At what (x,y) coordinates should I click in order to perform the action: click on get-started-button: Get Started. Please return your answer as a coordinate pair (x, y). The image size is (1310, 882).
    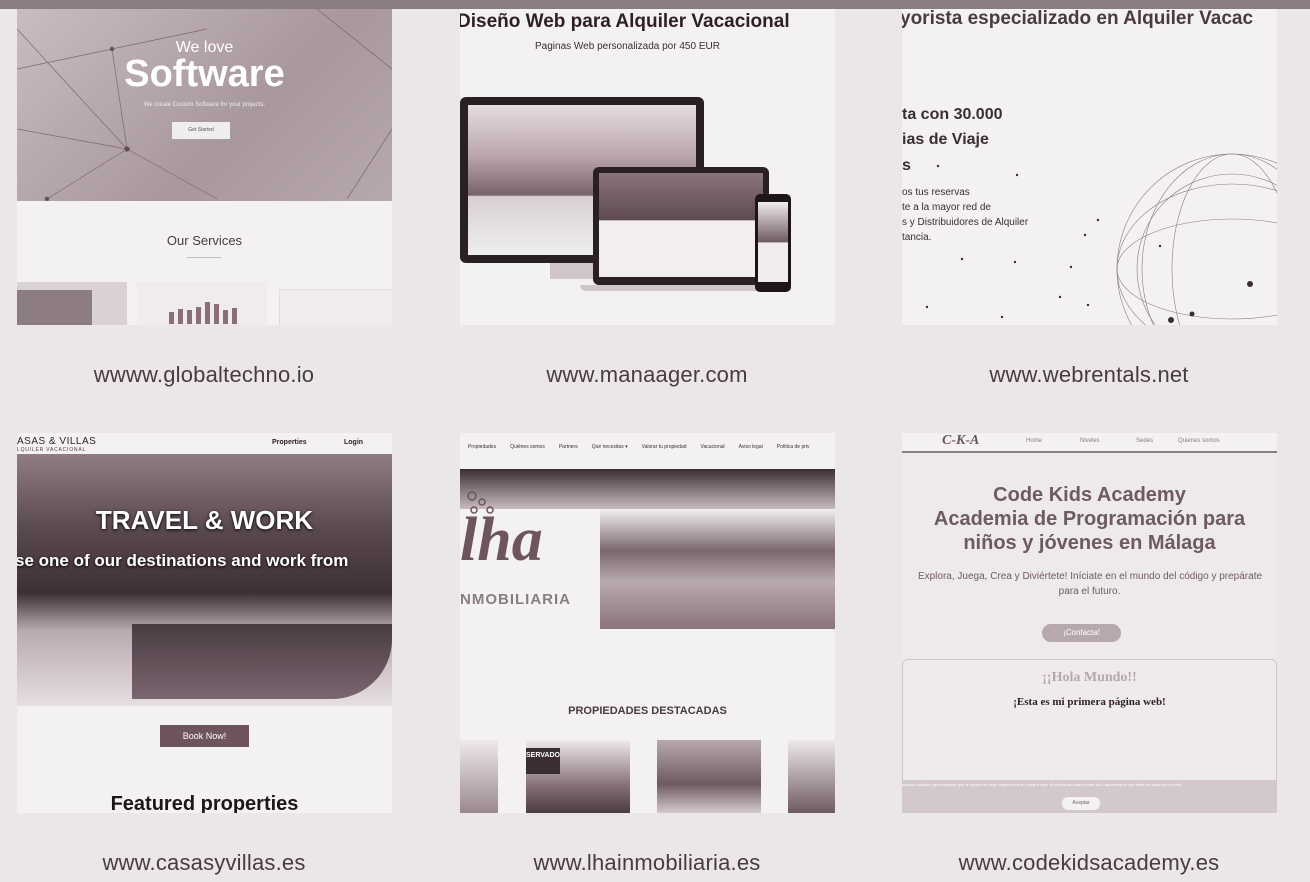
    Looking at the image, I should click on (201, 130).